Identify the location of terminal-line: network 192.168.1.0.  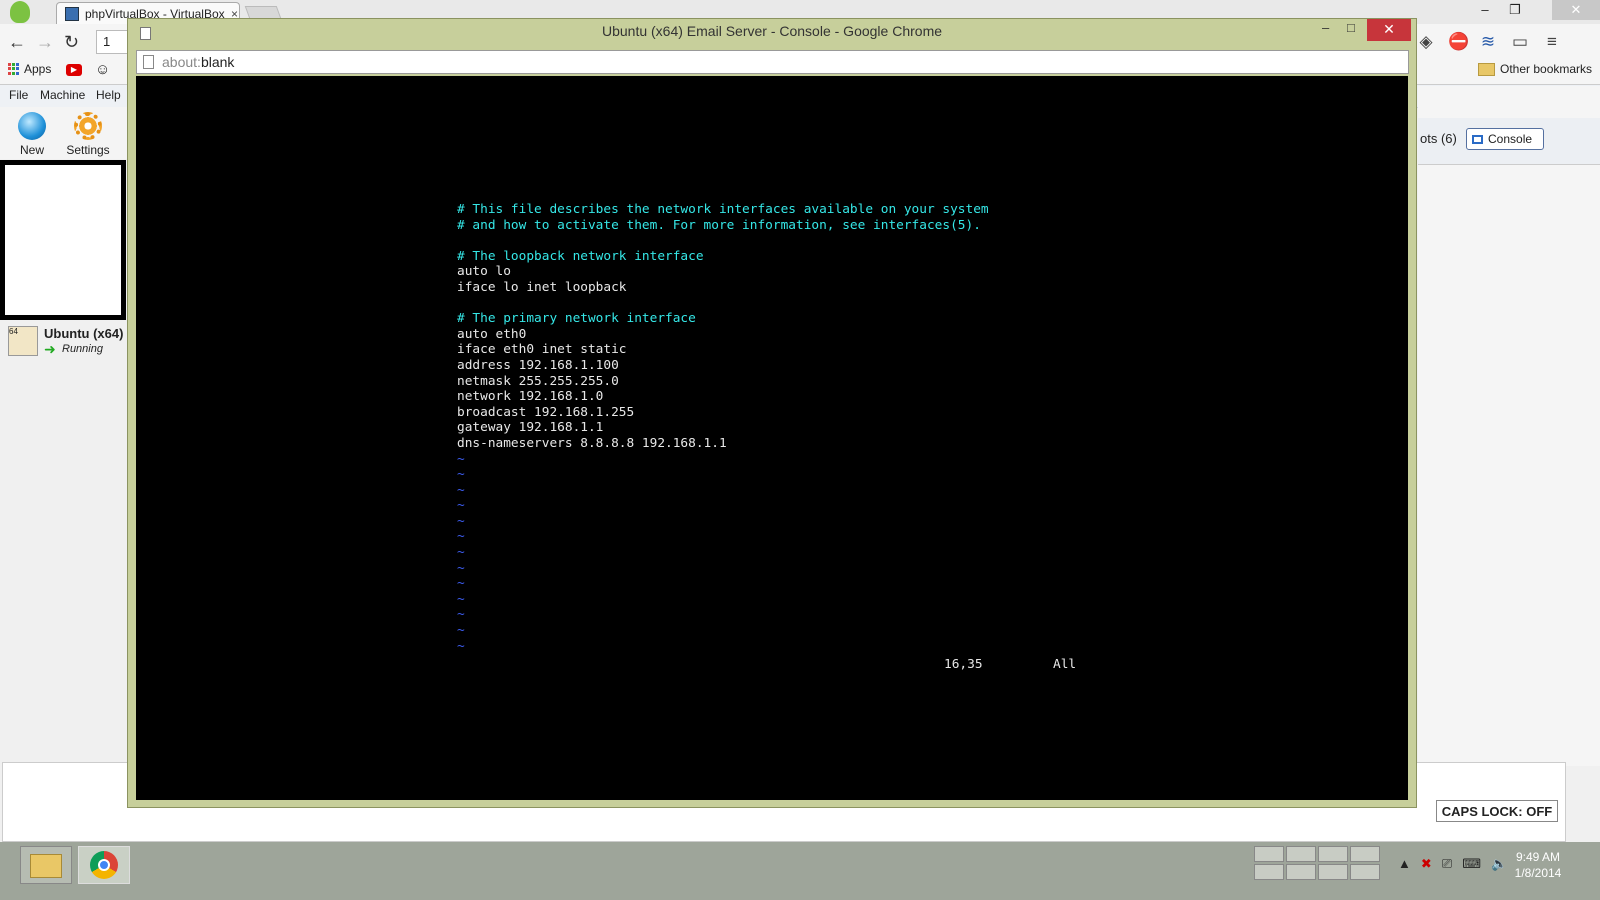
(530, 397).